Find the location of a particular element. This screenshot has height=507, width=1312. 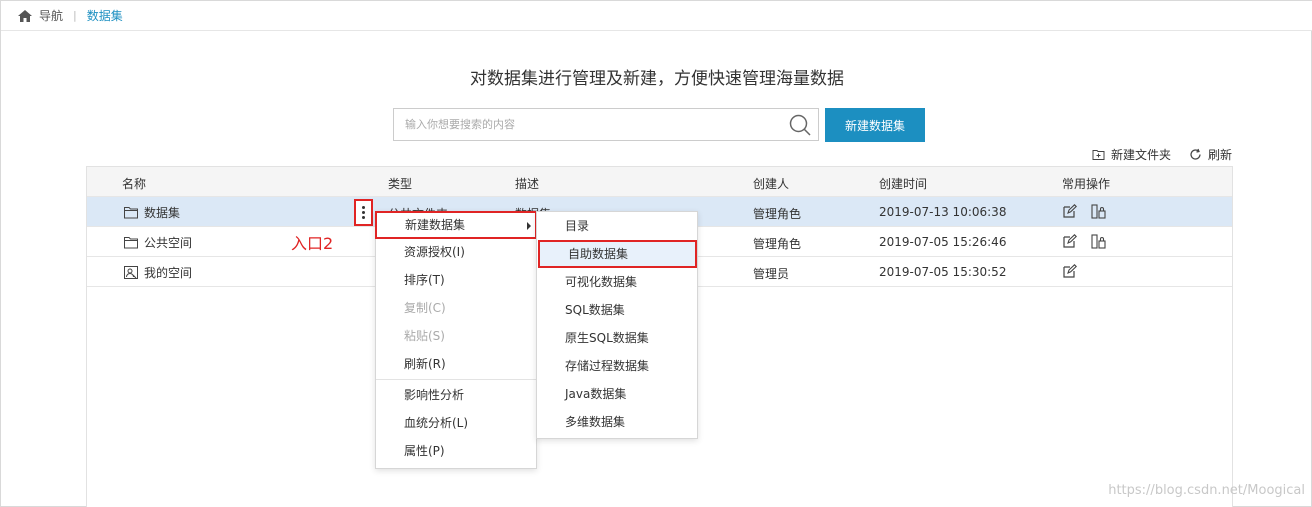

new-folder-button: 新建文件夹 is located at coordinates (1131, 154).